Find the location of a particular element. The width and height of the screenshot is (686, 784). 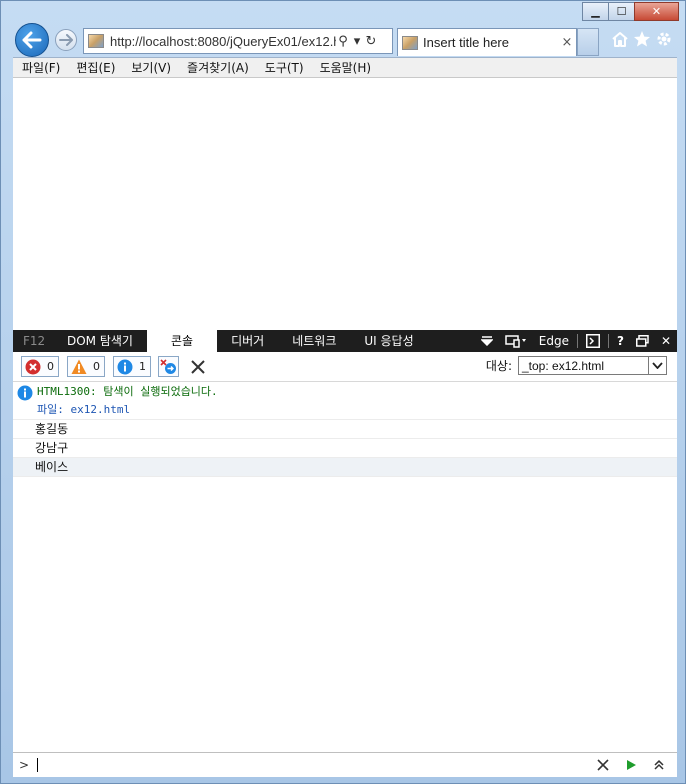

help-icon: ? is located at coordinates (620, 341).